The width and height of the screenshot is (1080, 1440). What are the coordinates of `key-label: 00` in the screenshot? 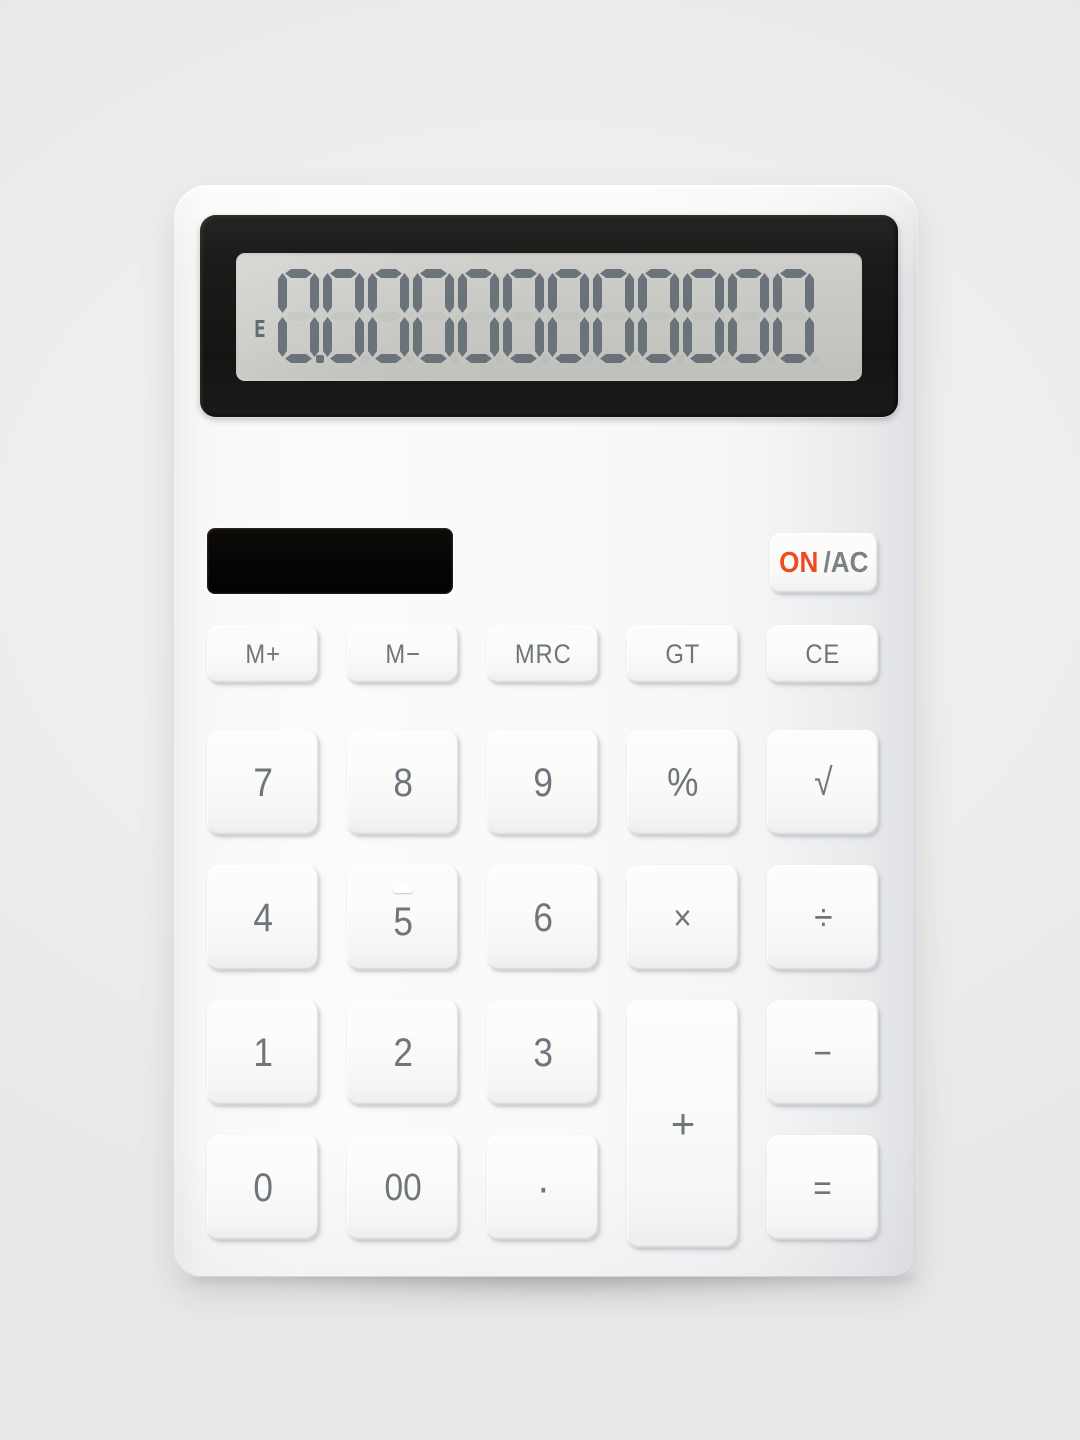 It's located at (403, 1187).